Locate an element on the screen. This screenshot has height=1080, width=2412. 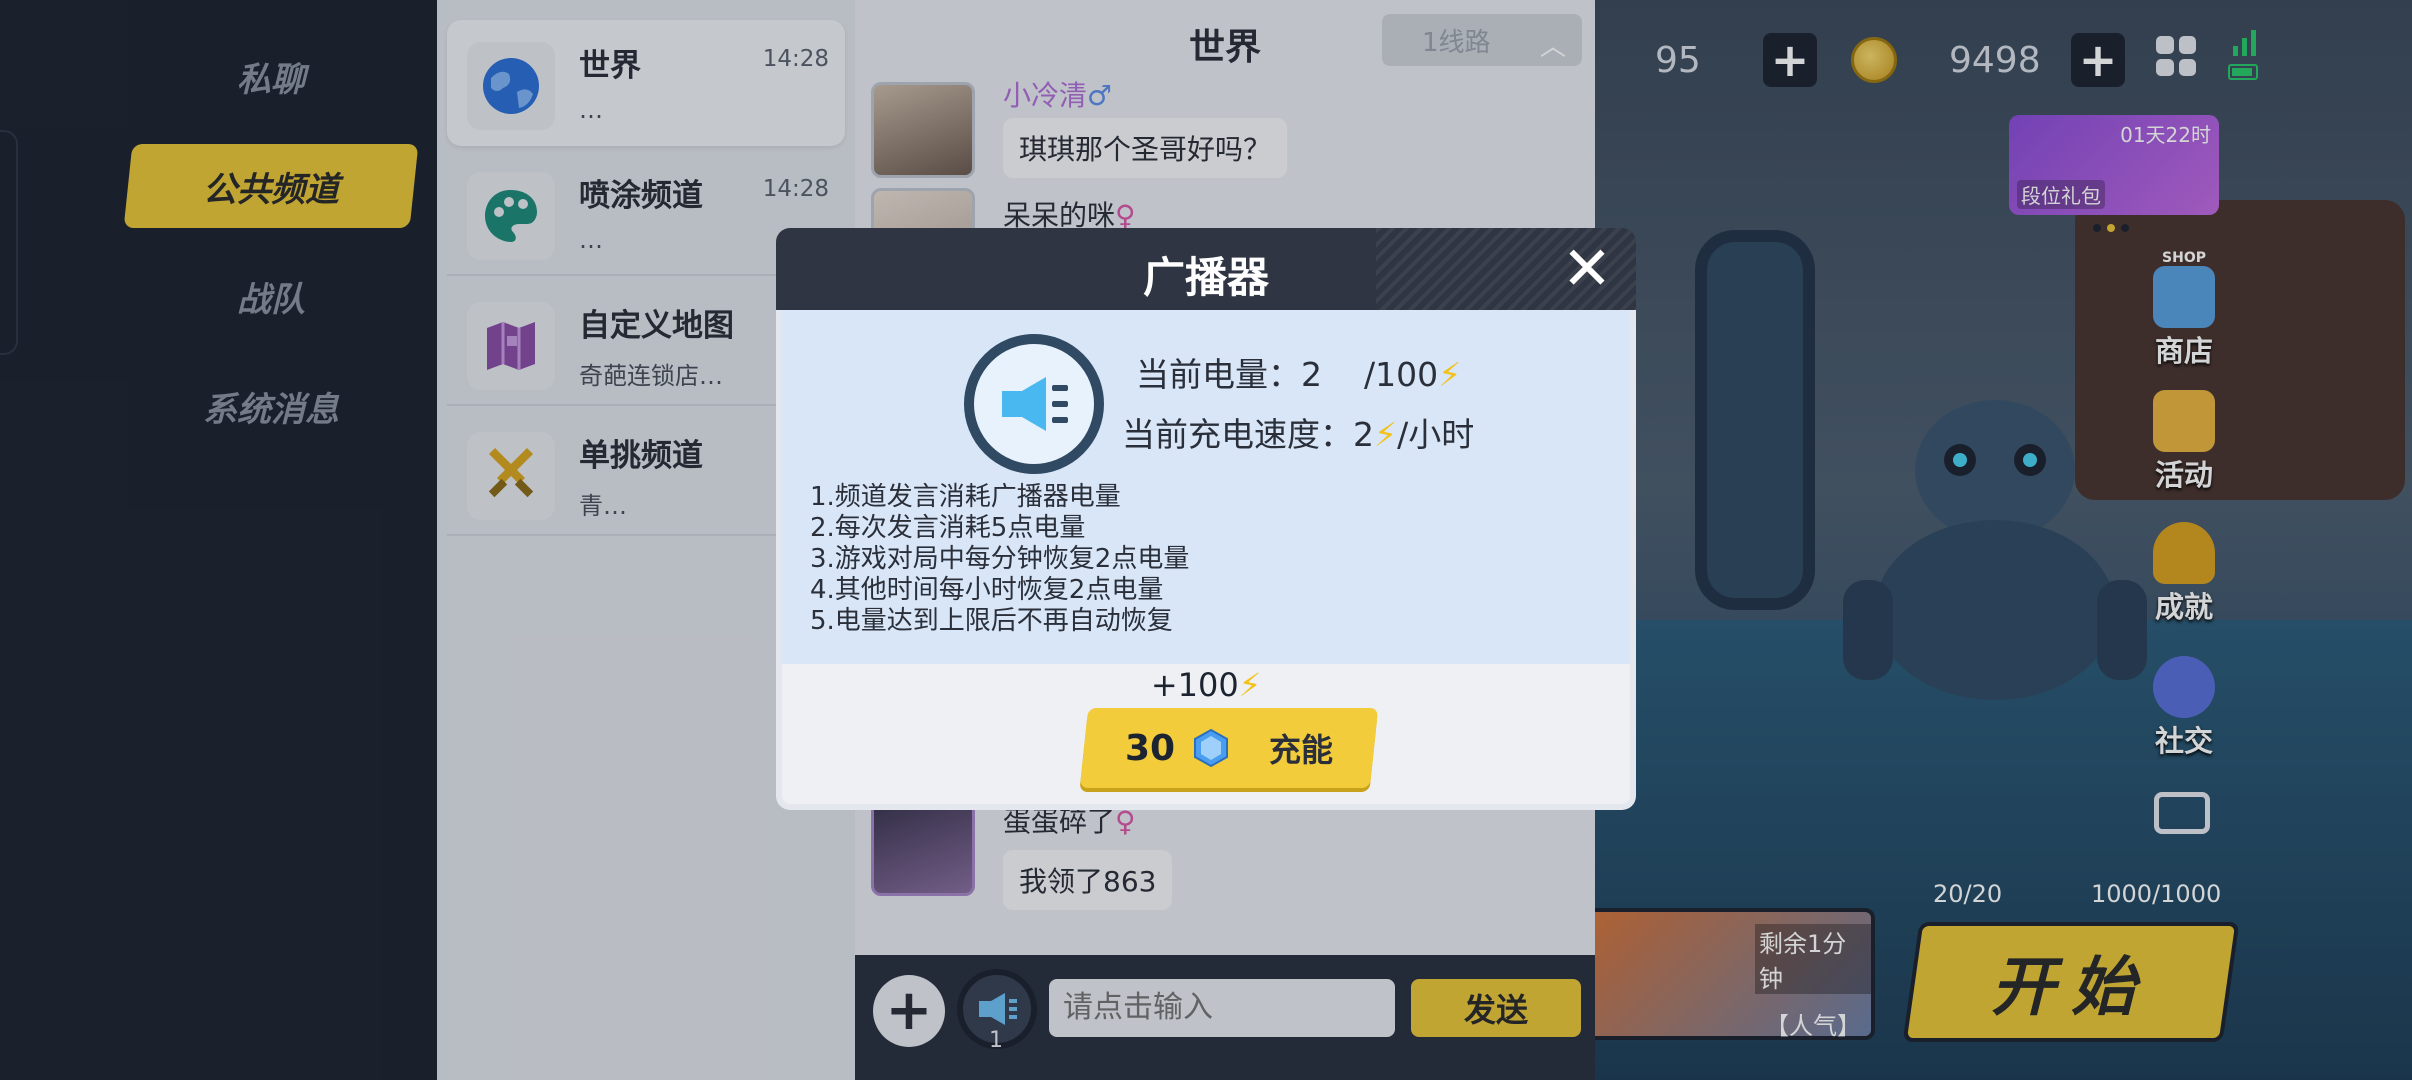
dialog-title: 广播器 is located at coordinates (1205, 277).